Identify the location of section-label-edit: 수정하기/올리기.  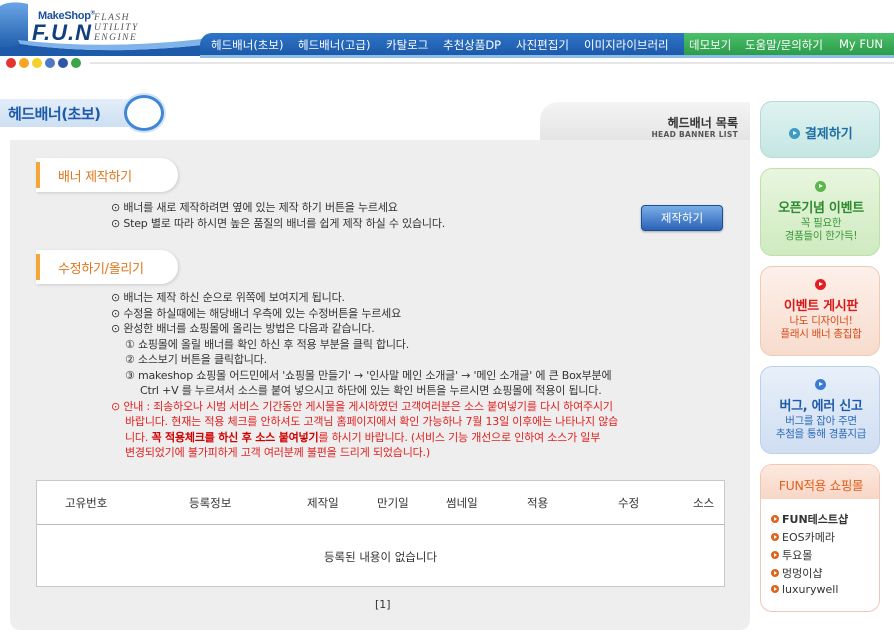
(101, 269).